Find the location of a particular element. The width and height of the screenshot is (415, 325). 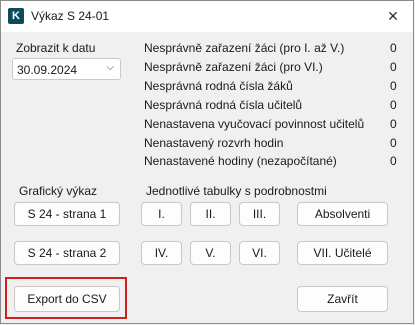

check-label-4: Nesprávná rodná čísla učitelů is located at coordinates (223, 105).